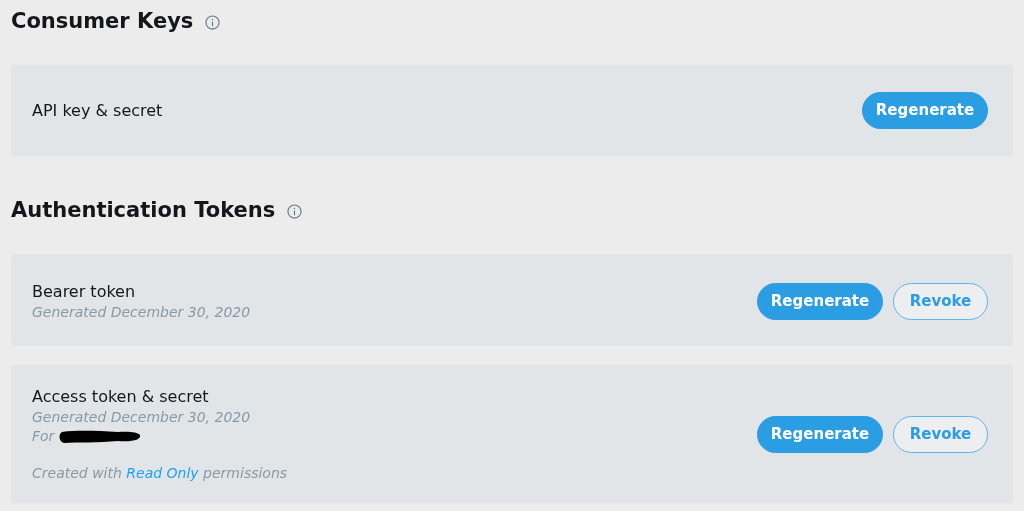 The height and width of the screenshot is (511, 1024). Describe the element at coordinates (143, 211) in the screenshot. I see `section-heading: Authentication Tokens` at that location.